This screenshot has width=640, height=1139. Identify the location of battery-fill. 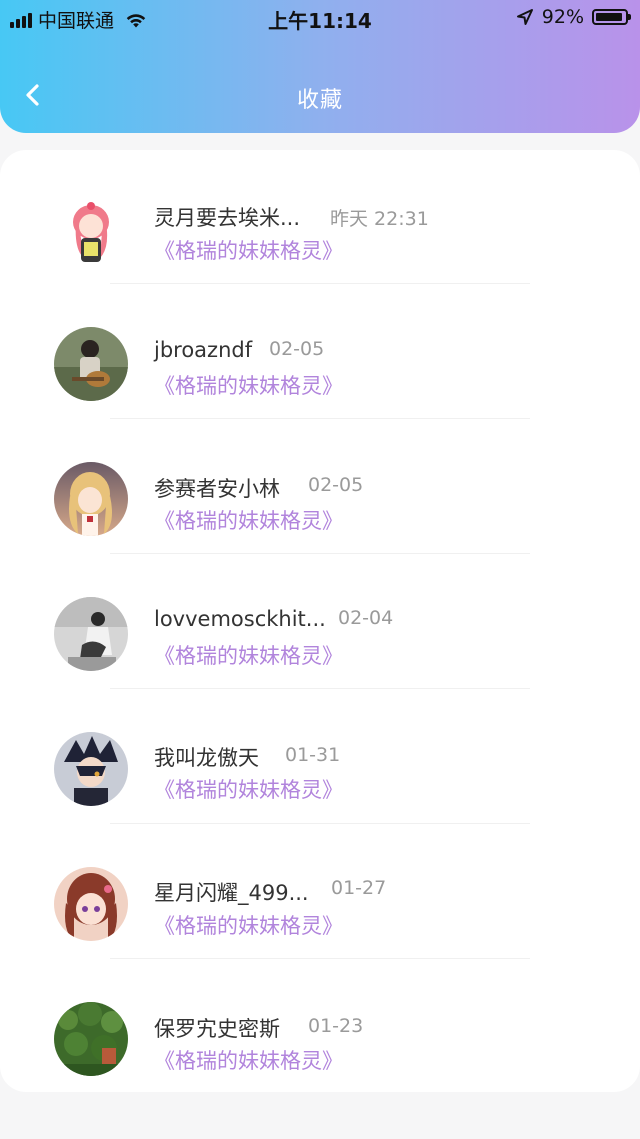
(609, 17).